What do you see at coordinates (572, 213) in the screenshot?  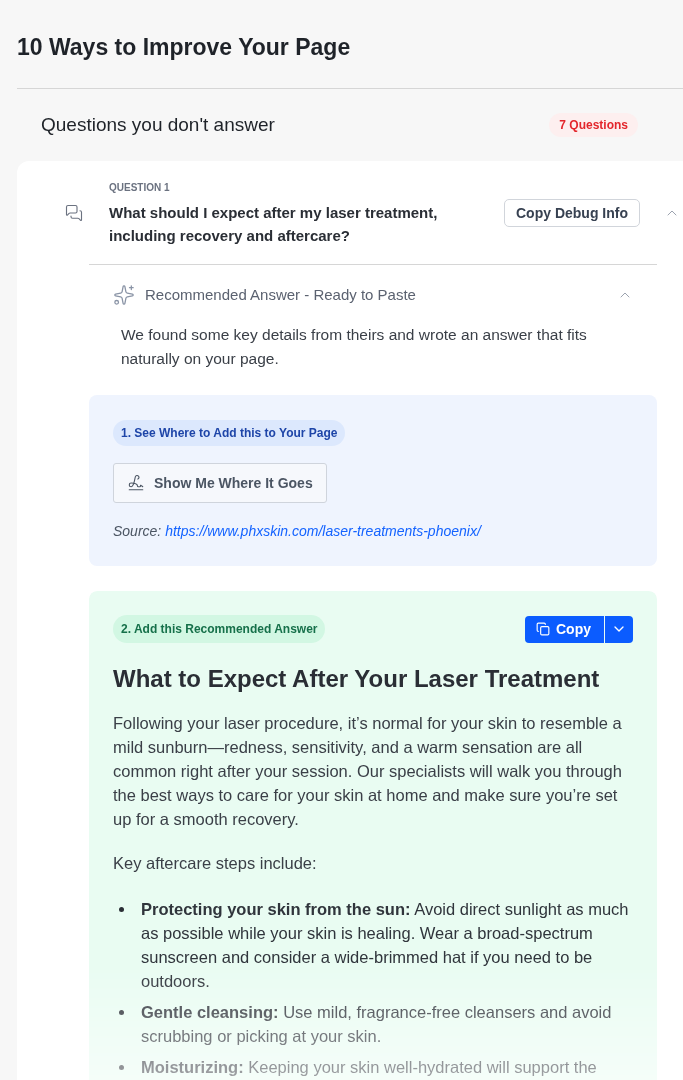 I see `copy-debug-info-button: Copy Debug Info` at bounding box center [572, 213].